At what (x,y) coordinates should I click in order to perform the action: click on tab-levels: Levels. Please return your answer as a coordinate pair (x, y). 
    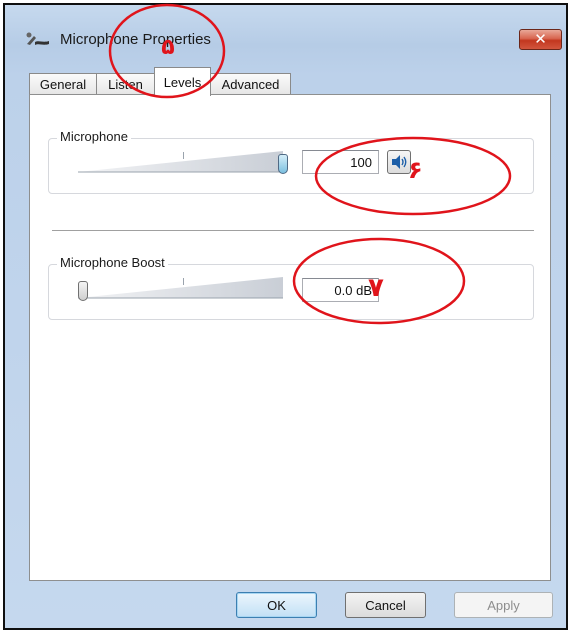
    Looking at the image, I should click on (182, 81).